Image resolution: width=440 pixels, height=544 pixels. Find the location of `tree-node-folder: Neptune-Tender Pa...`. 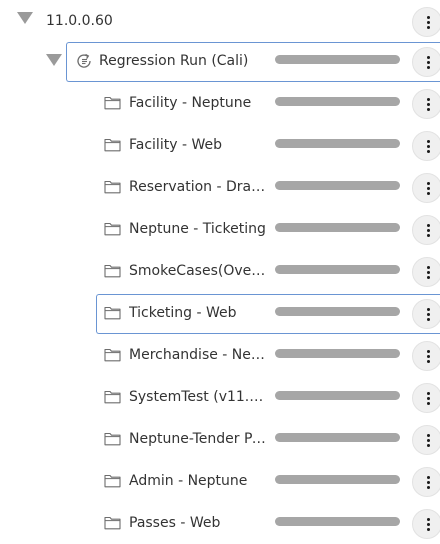

tree-node-folder: Neptune-Tender Pa... is located at coordinates (220, 439).